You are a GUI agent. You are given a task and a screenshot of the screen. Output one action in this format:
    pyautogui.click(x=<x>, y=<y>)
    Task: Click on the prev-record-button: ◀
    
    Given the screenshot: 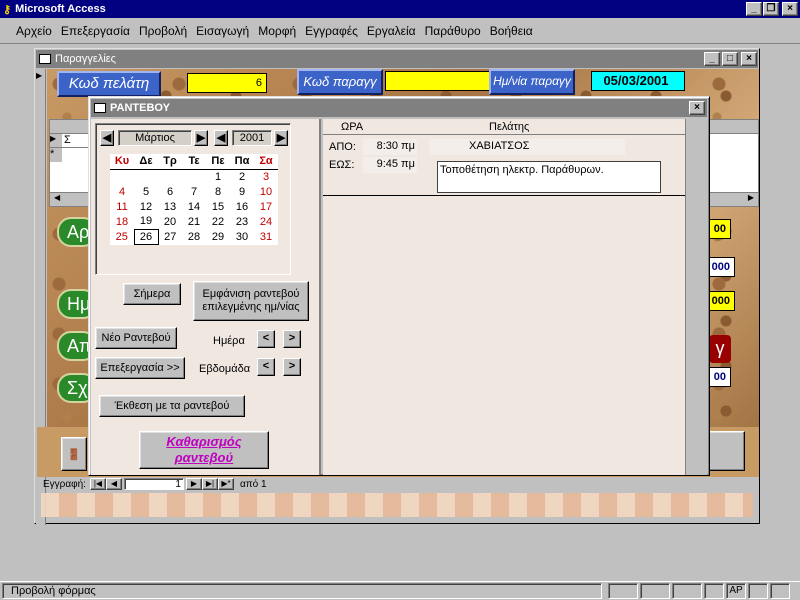 What is the action you would take?
    pyautogui.click(x=113, y=484)
    